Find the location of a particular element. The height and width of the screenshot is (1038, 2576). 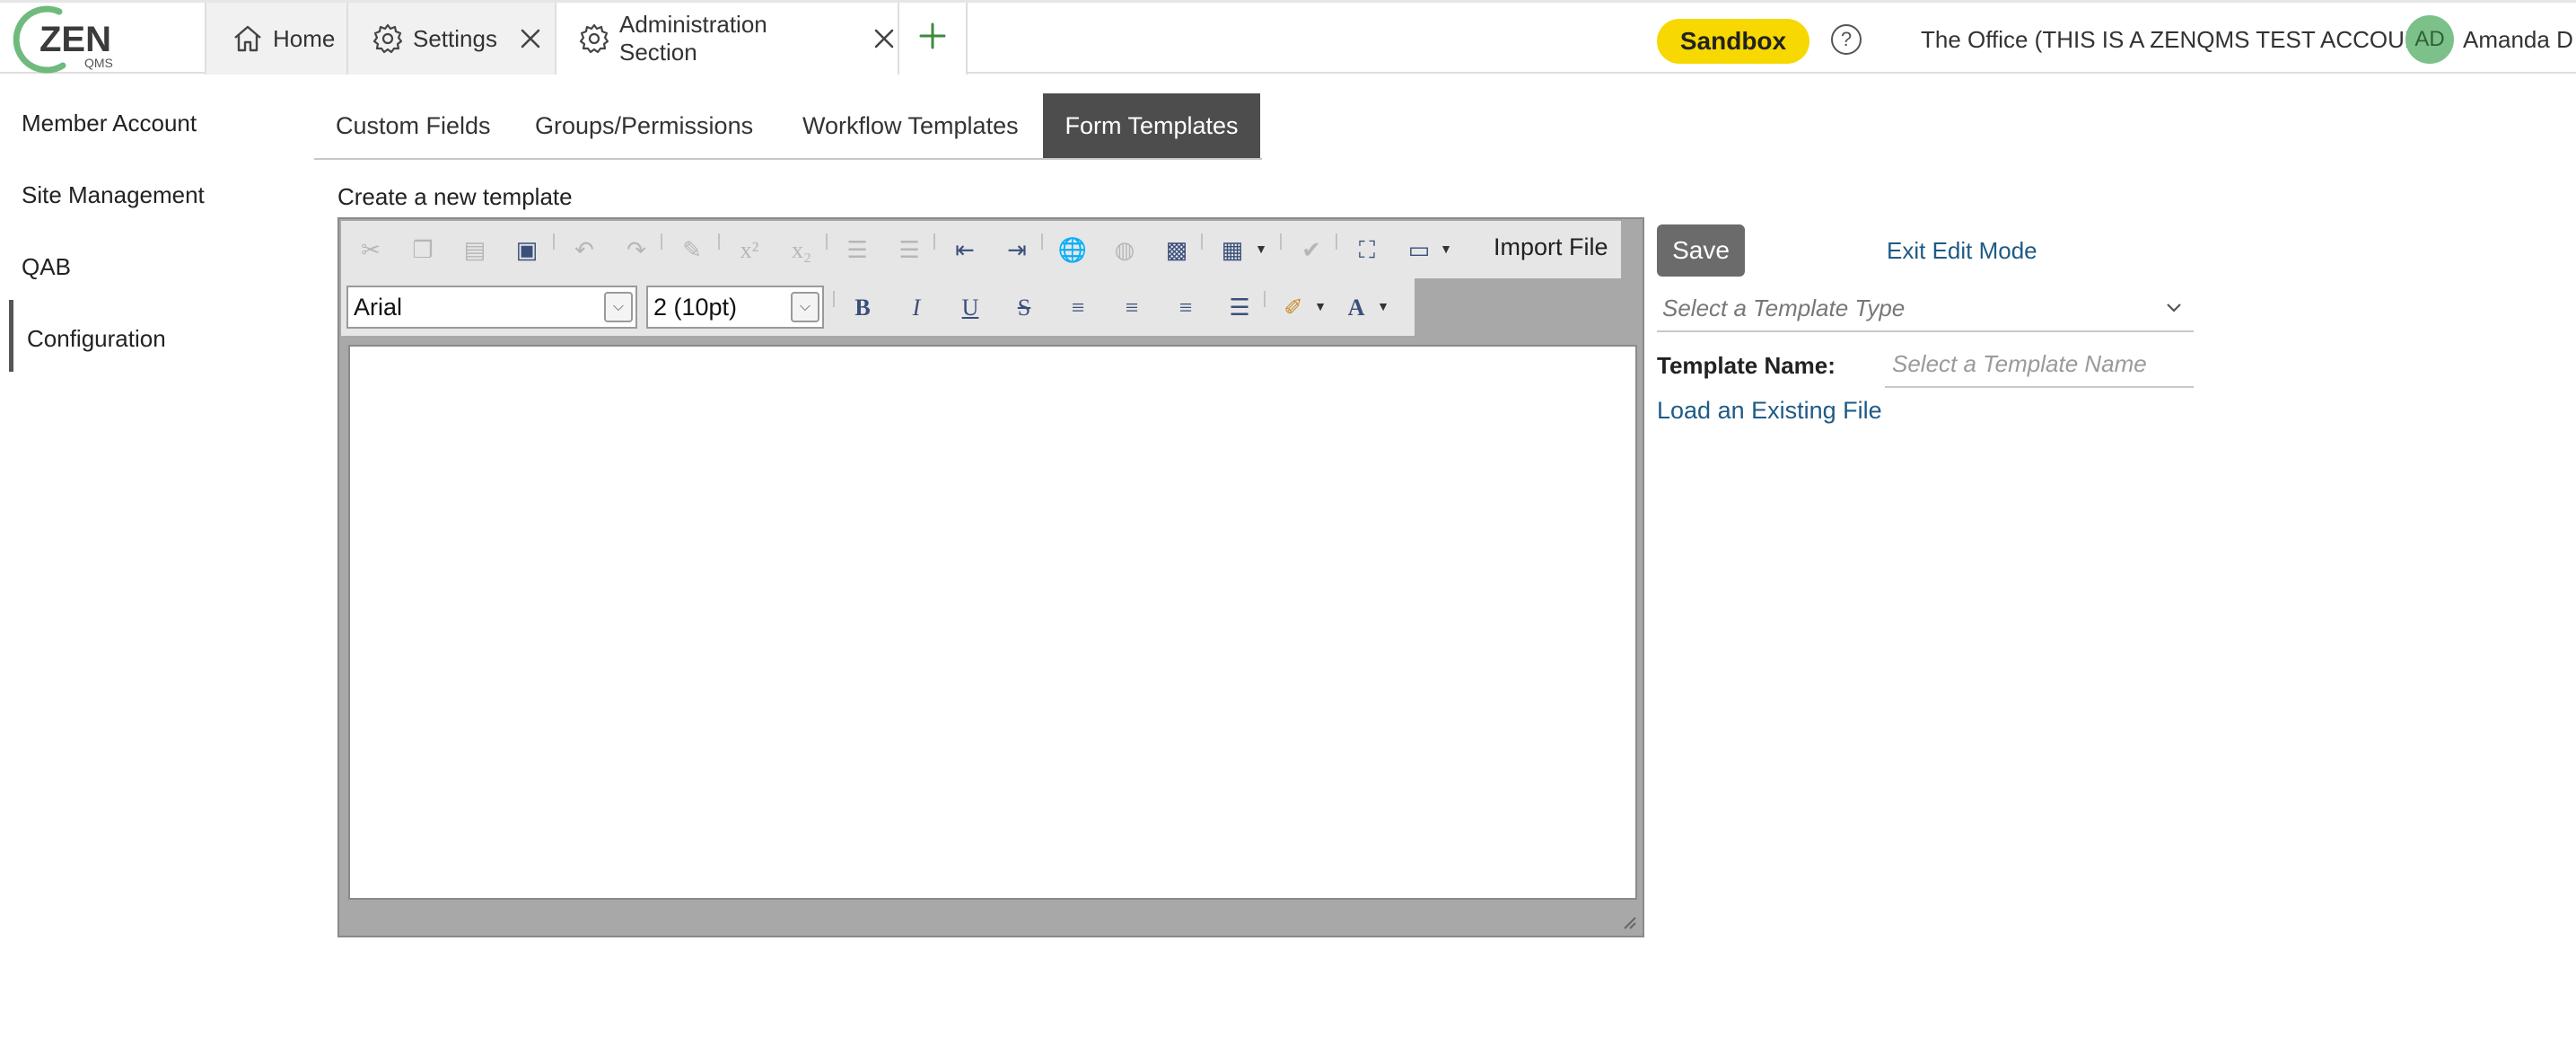

undo-icon: ↶ is located at coordinates (584, 250).